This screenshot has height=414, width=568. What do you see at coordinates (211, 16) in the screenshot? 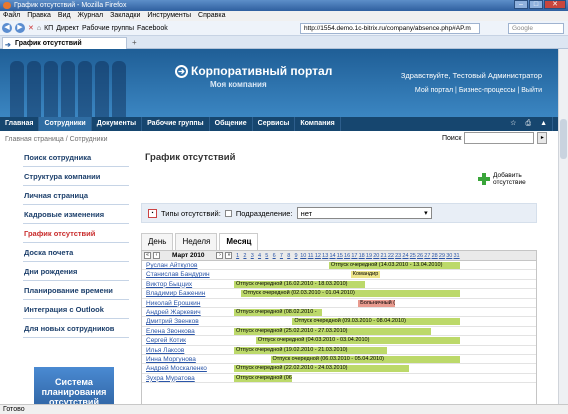
I see `menu-item: Справка` at bounding box center [211, 16].